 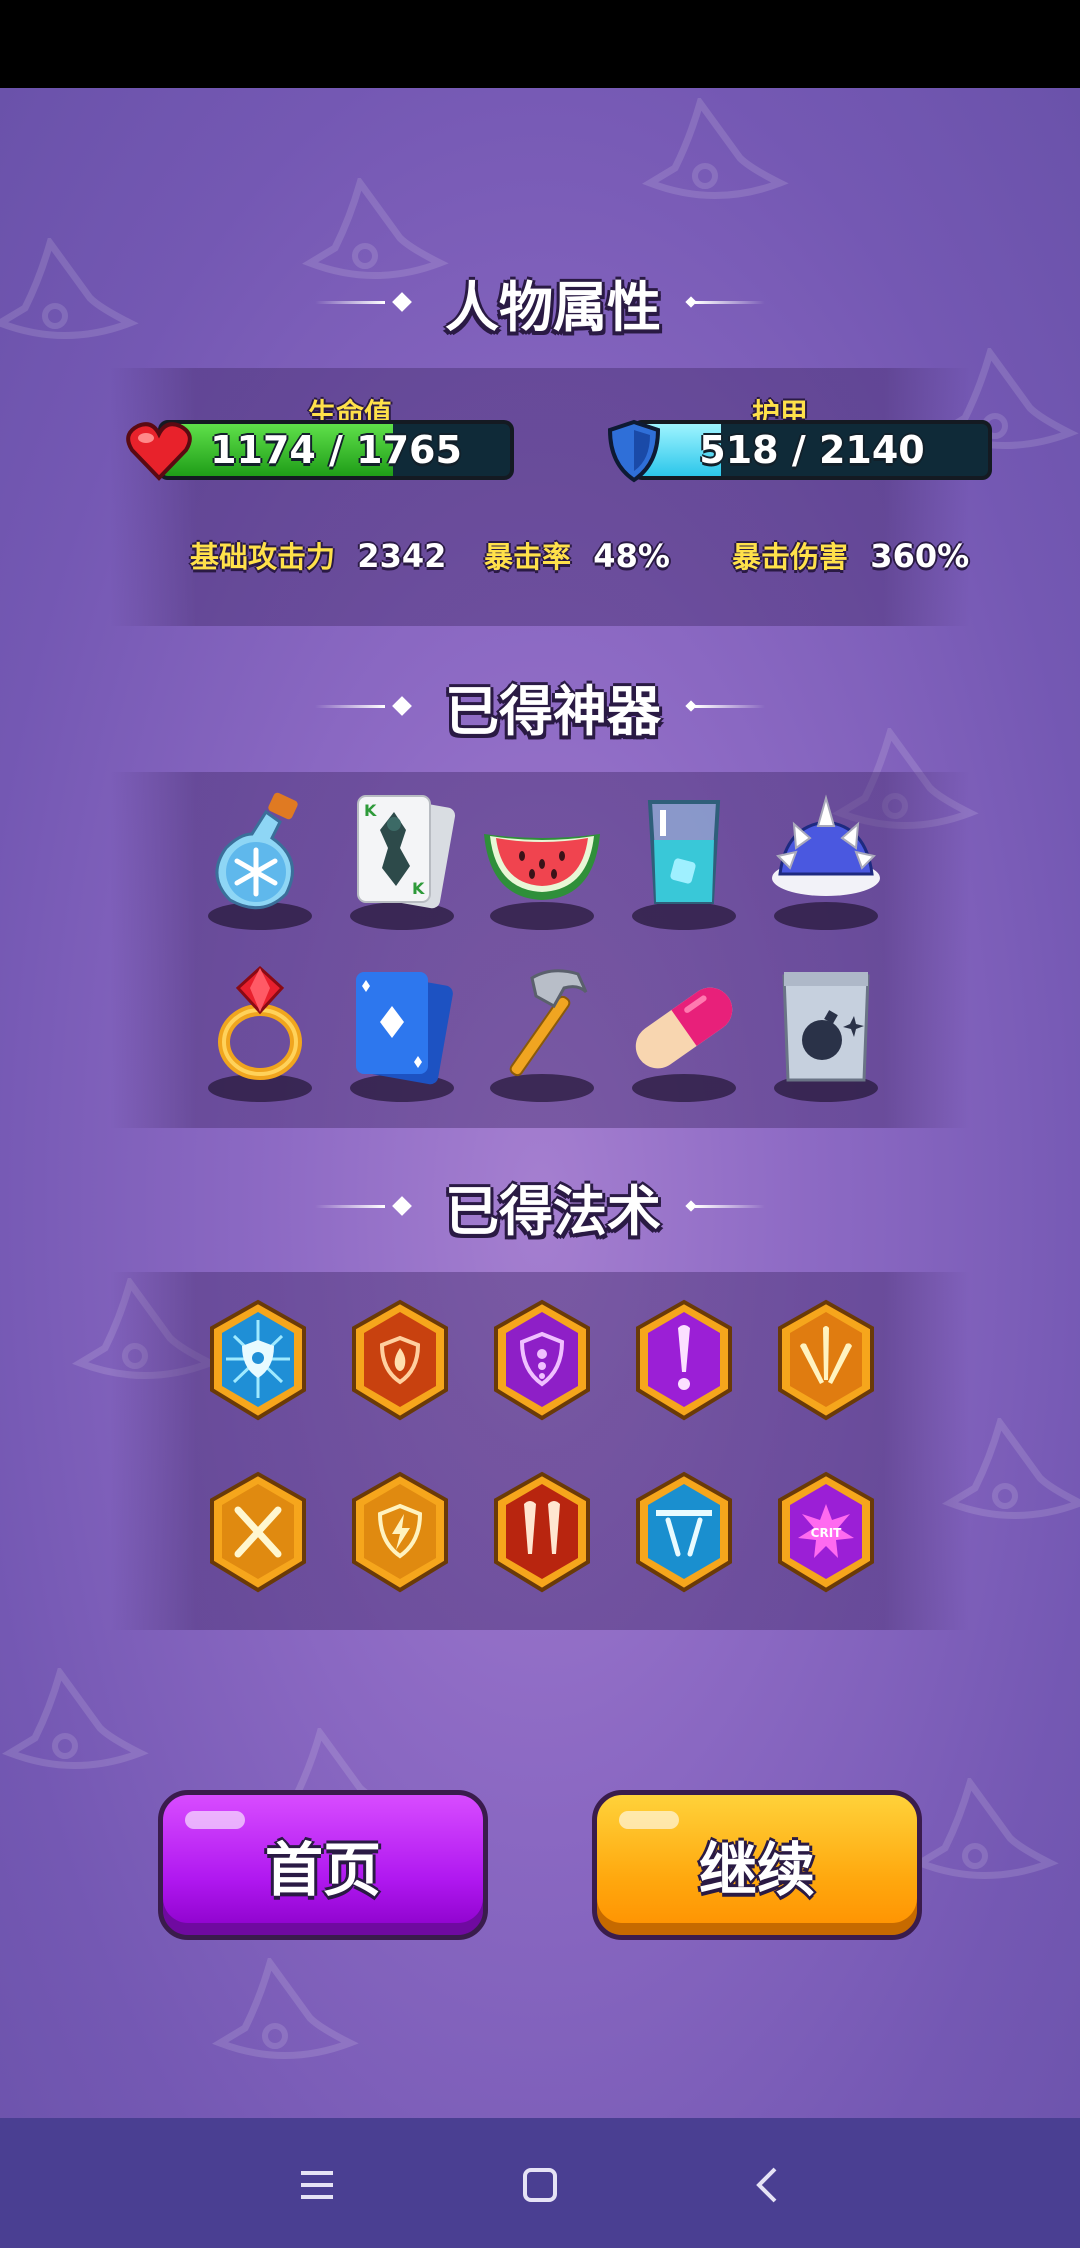 What do you see at coordinates (322, 1870) in the screenshot?
I see `home-button-label: 首页` at bounding box center [322, 1870].